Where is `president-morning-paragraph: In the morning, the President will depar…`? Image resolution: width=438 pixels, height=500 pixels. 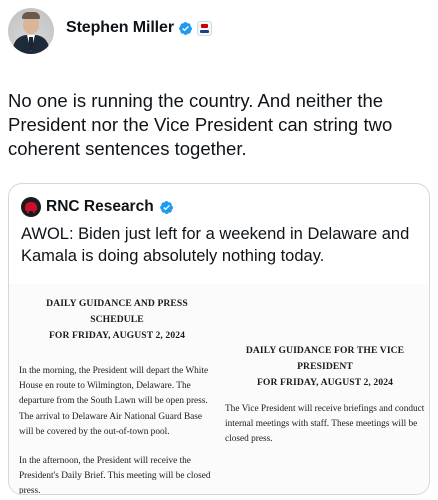
president-morning-paragraph: In the morning, the President will depar… is located at coordinates (114, 401).